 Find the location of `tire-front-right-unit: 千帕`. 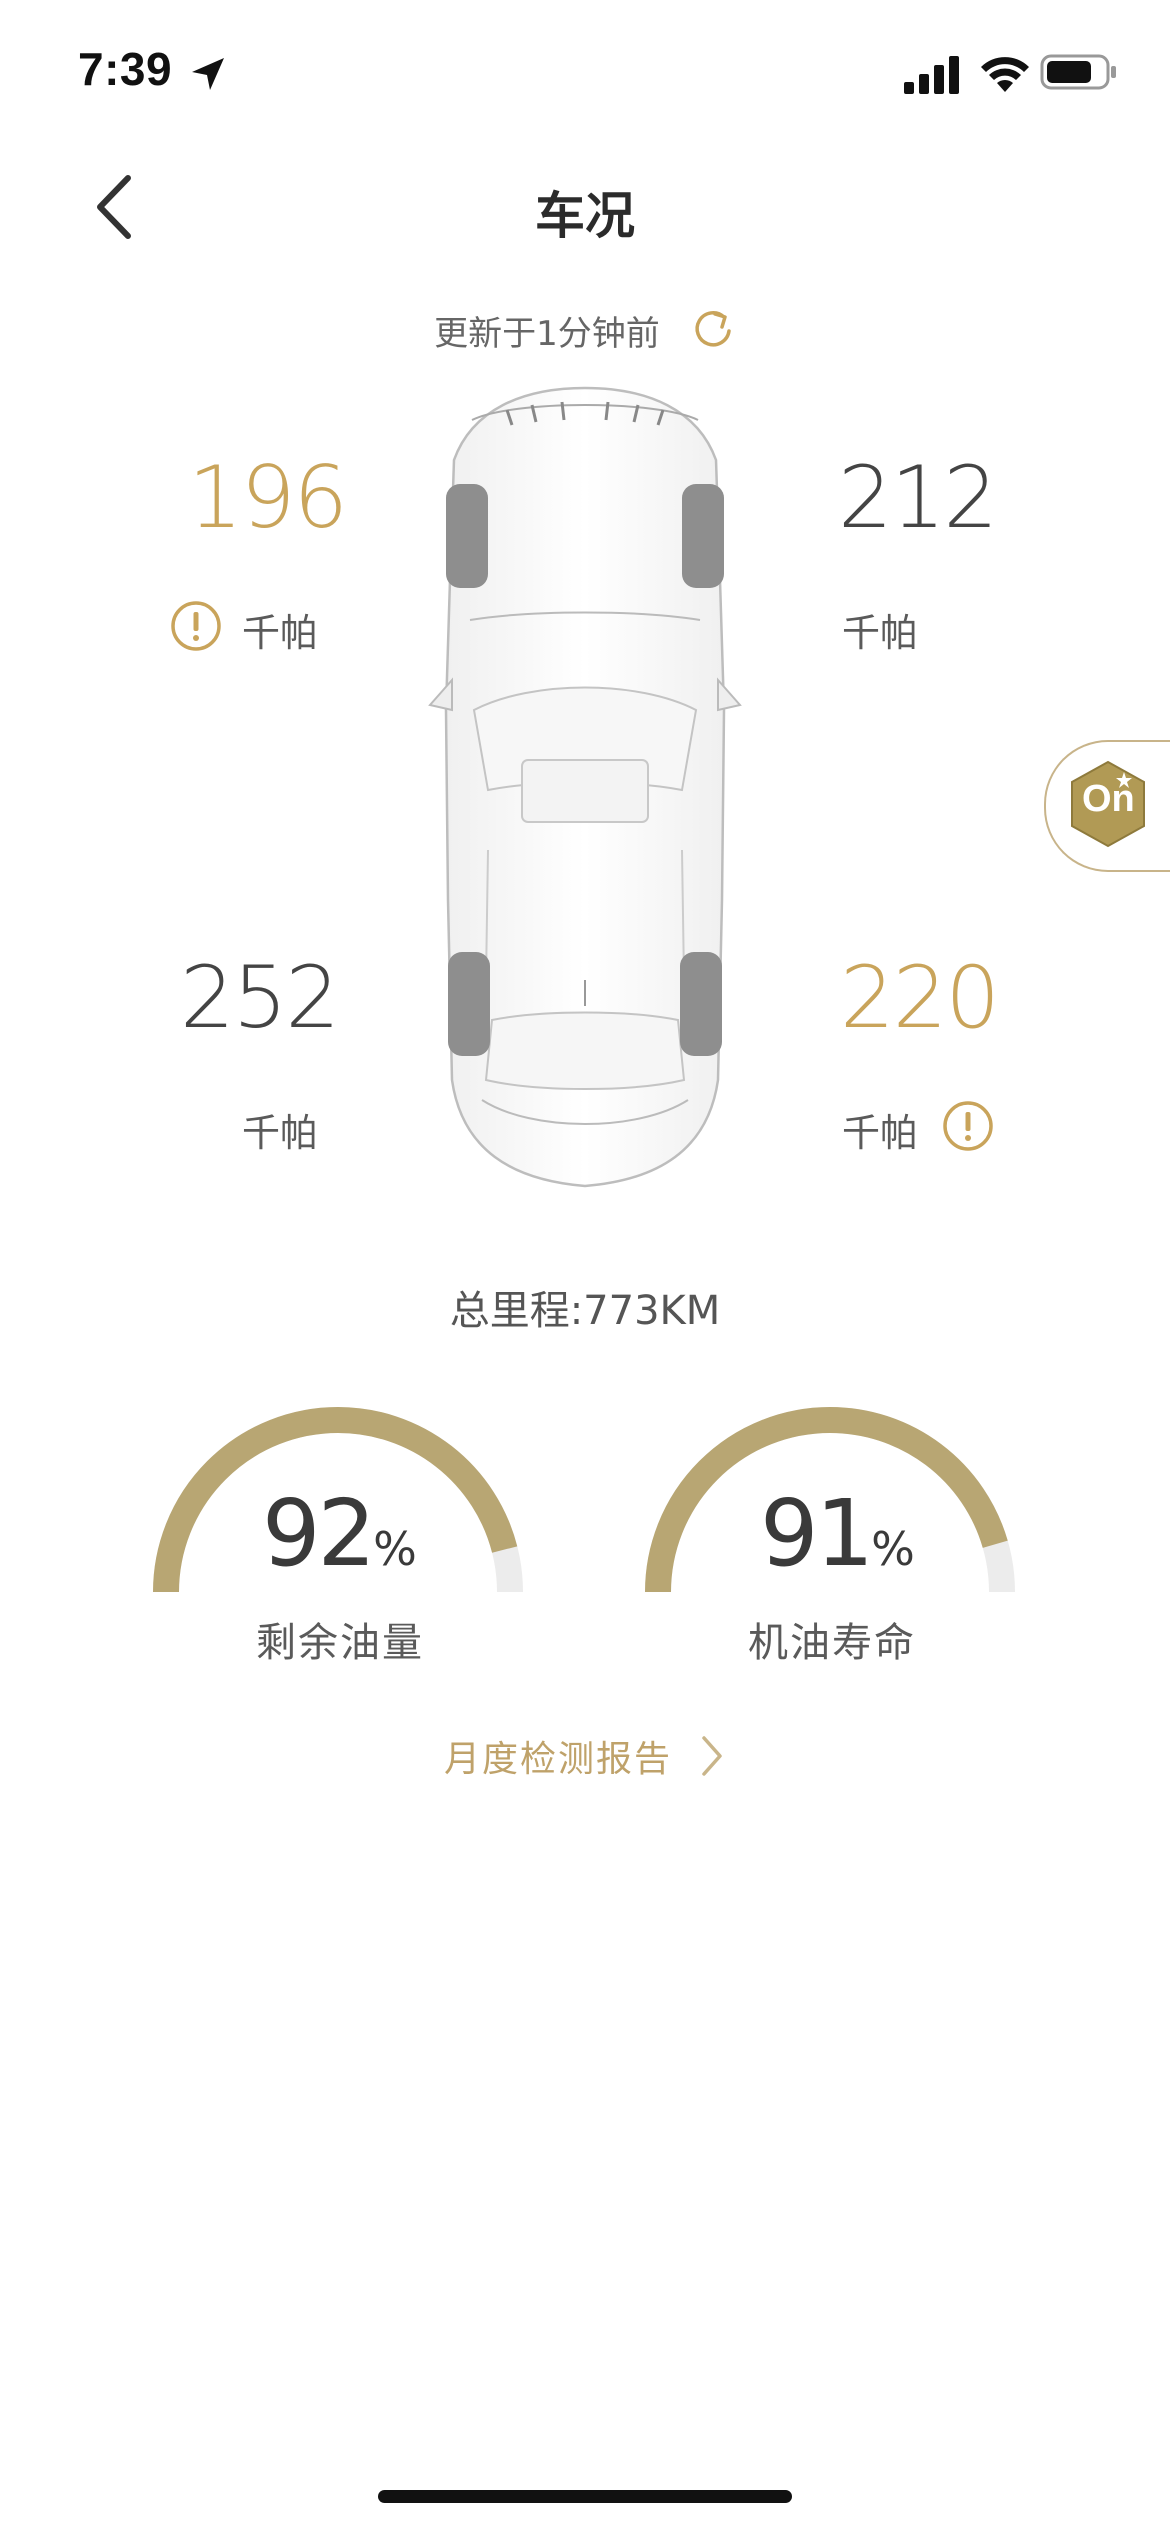

tire-front-right-unit: 千帕 is located at coordinates (880, 633).